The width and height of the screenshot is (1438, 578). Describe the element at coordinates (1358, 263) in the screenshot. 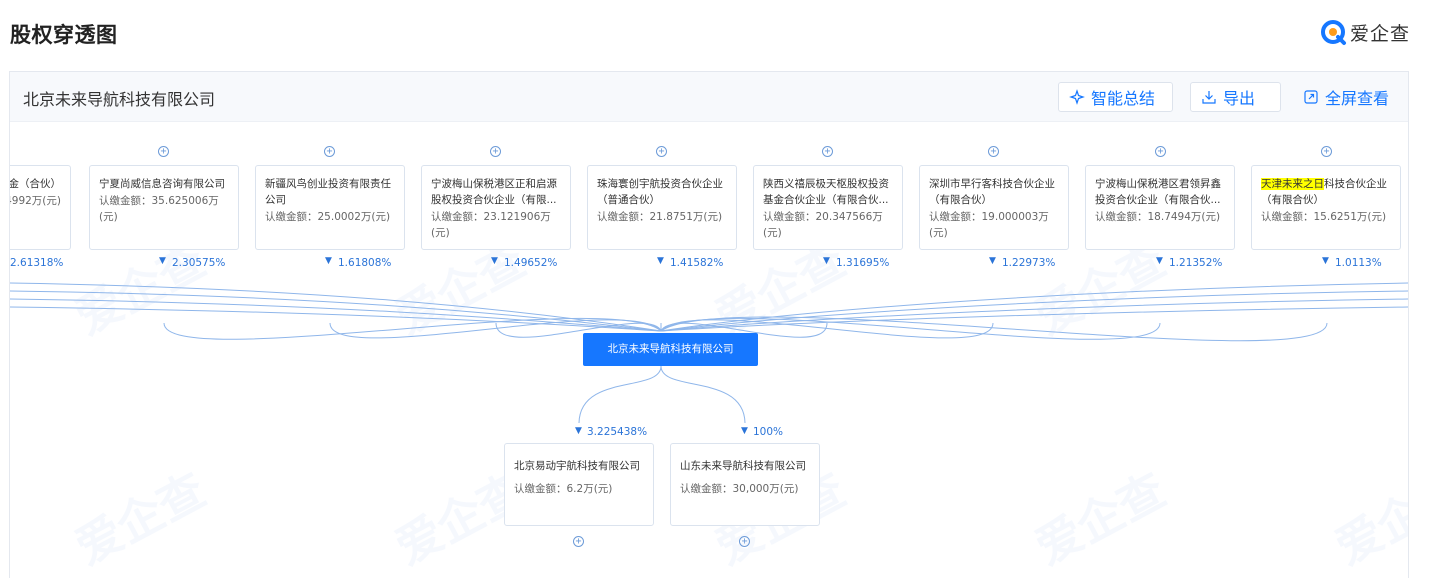

I see `share-percent: 1.0113%` at that location.